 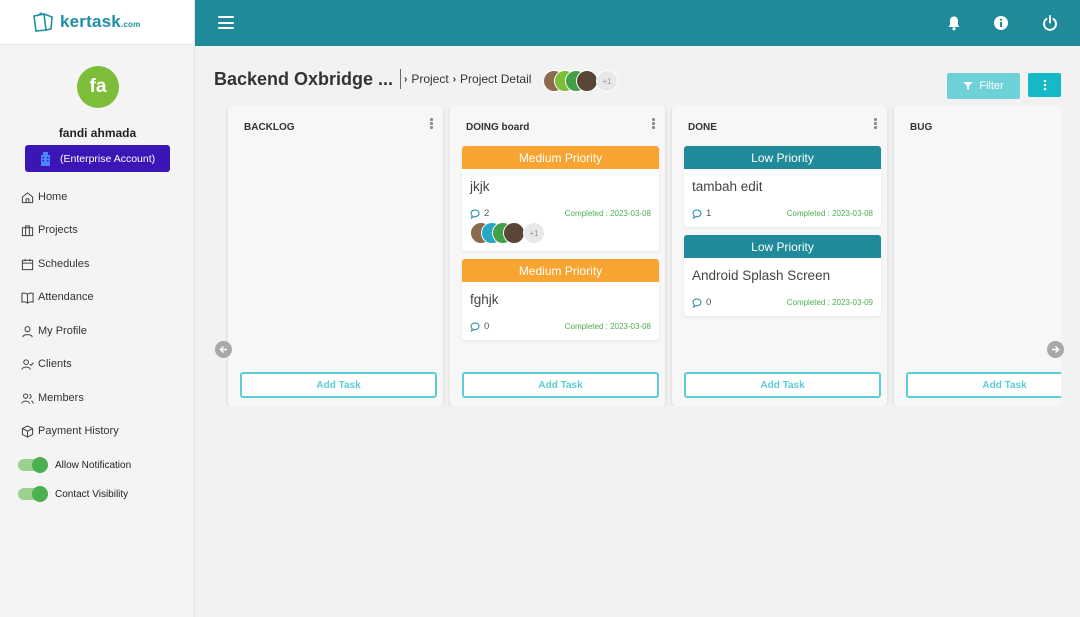 What do you see at coordinates (702, 127) in the screenshot?
I see `column-title: DONE` at bounding box center [702, 127].